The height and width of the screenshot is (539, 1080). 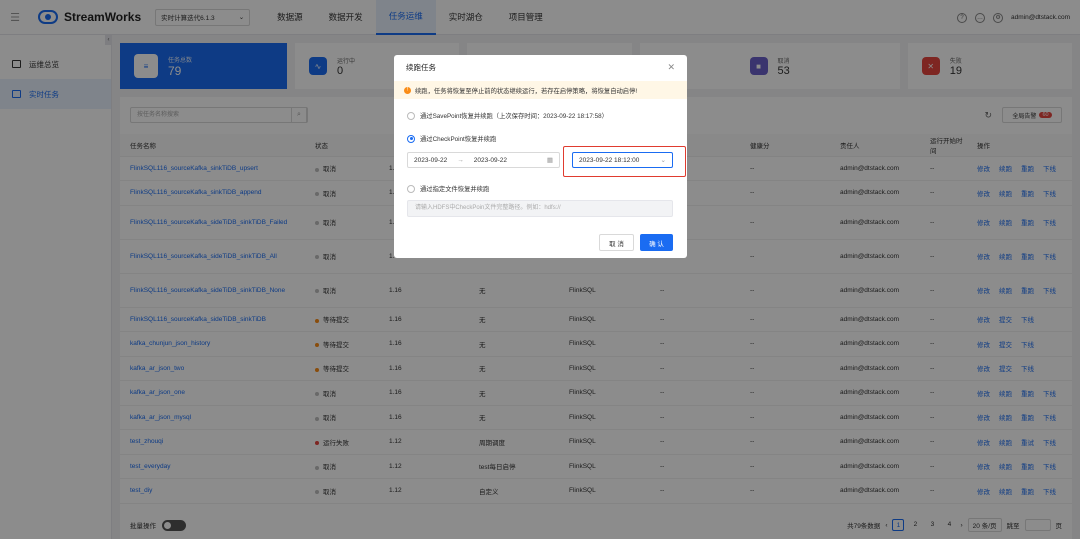 What do you see at coordinates (540, 138) in the screenshot?
I see `option-checkpoint: 通过CheckPoint恢复并续跑` at bounding box center [540, 138].